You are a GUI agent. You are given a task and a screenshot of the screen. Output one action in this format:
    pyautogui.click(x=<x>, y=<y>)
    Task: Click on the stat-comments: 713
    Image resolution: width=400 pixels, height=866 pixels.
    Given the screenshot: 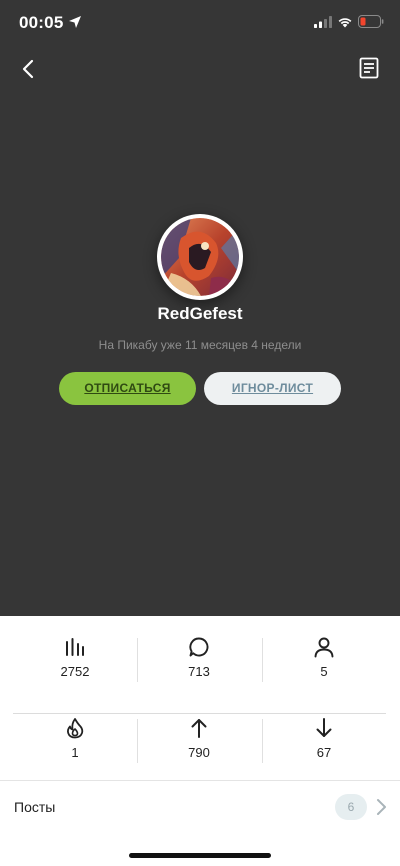 What is the action you would take?
    pyautogui.click(x=199, y=664)
    